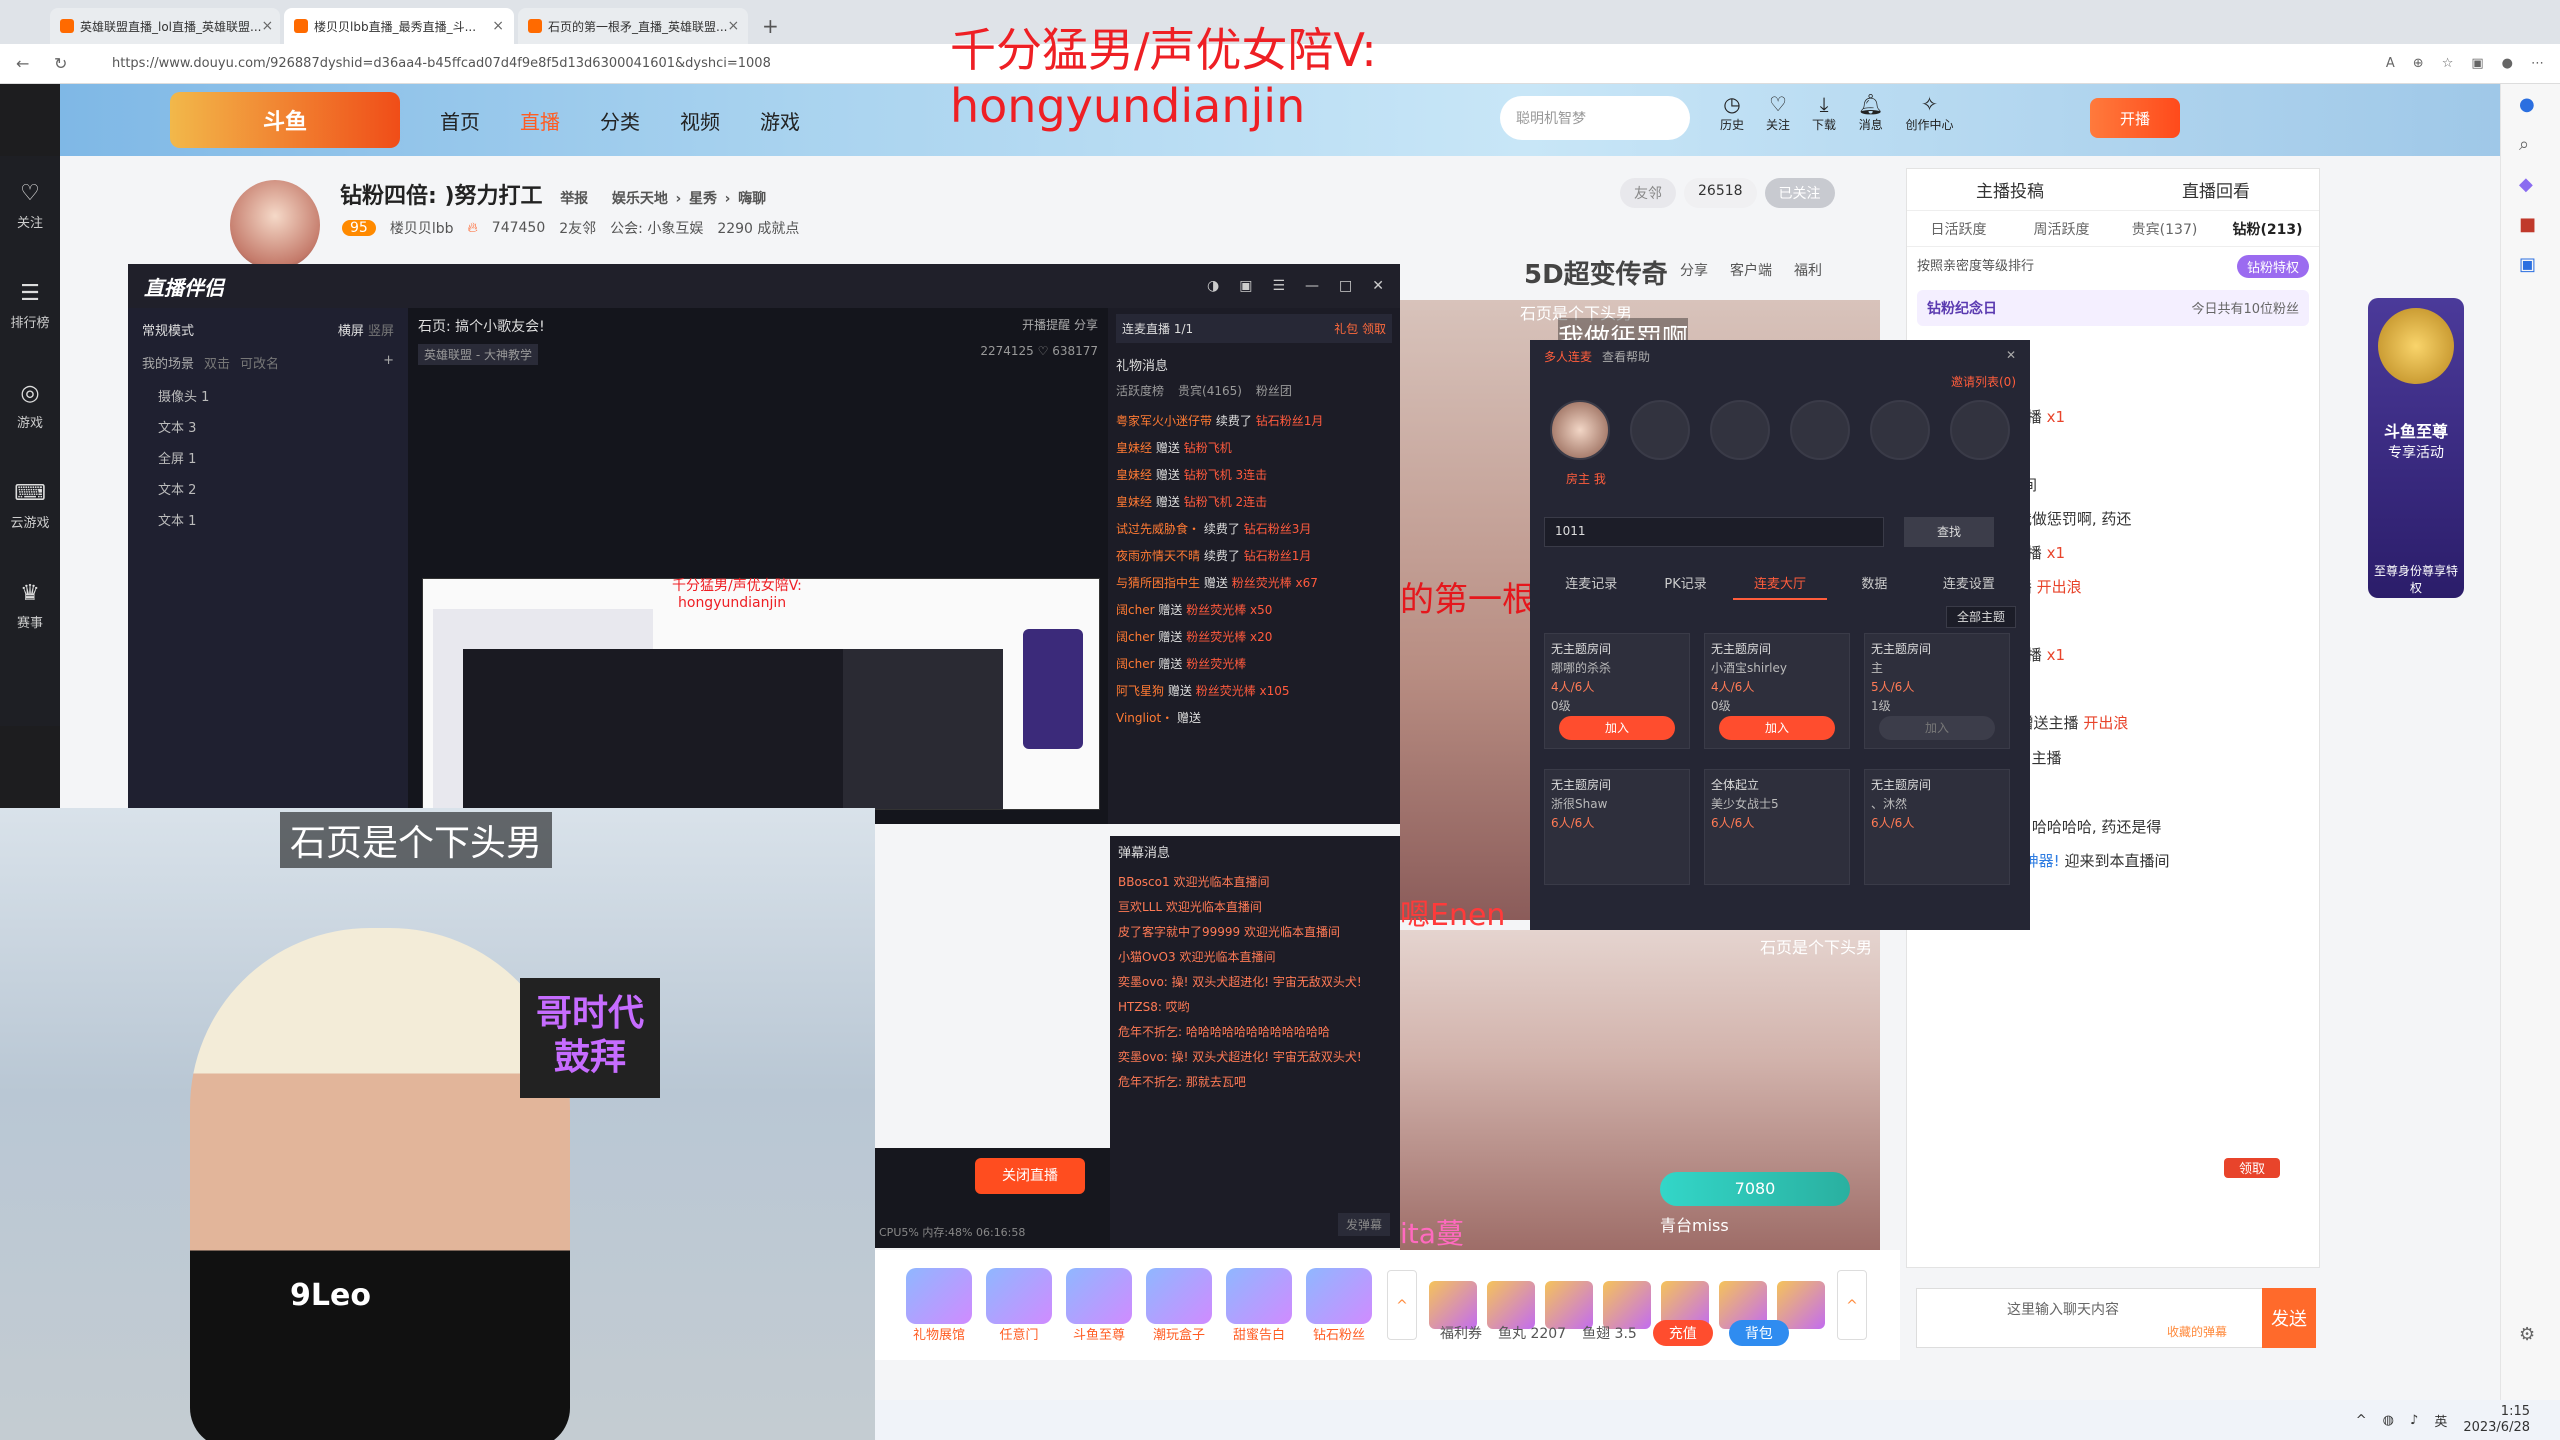 This screenshot has width=2560, height=1440. I want to click on gift-entry: 礼物展馆, so click(939, 1305).